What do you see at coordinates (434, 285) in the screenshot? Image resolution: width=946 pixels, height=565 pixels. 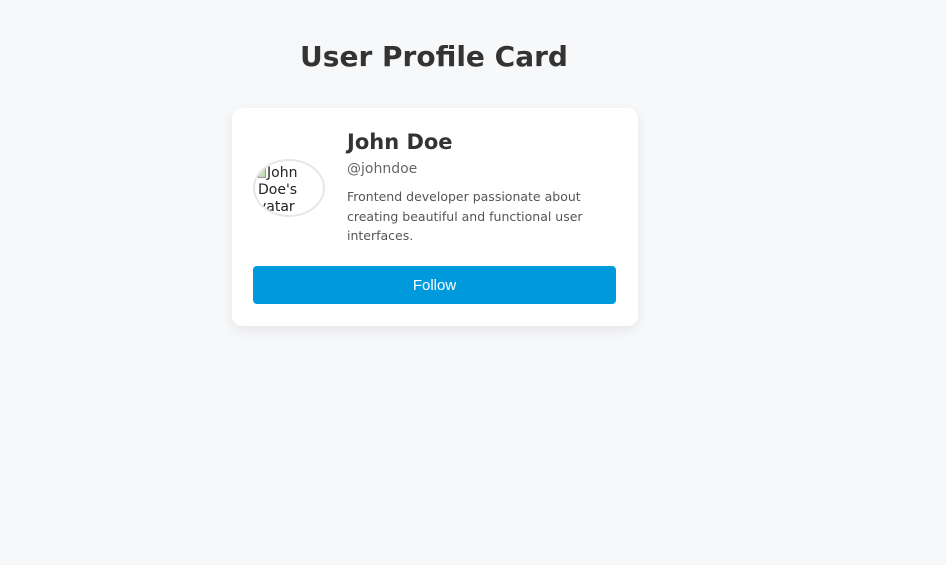 I see `follow-button: Follow` at bounding box center [434, 285].